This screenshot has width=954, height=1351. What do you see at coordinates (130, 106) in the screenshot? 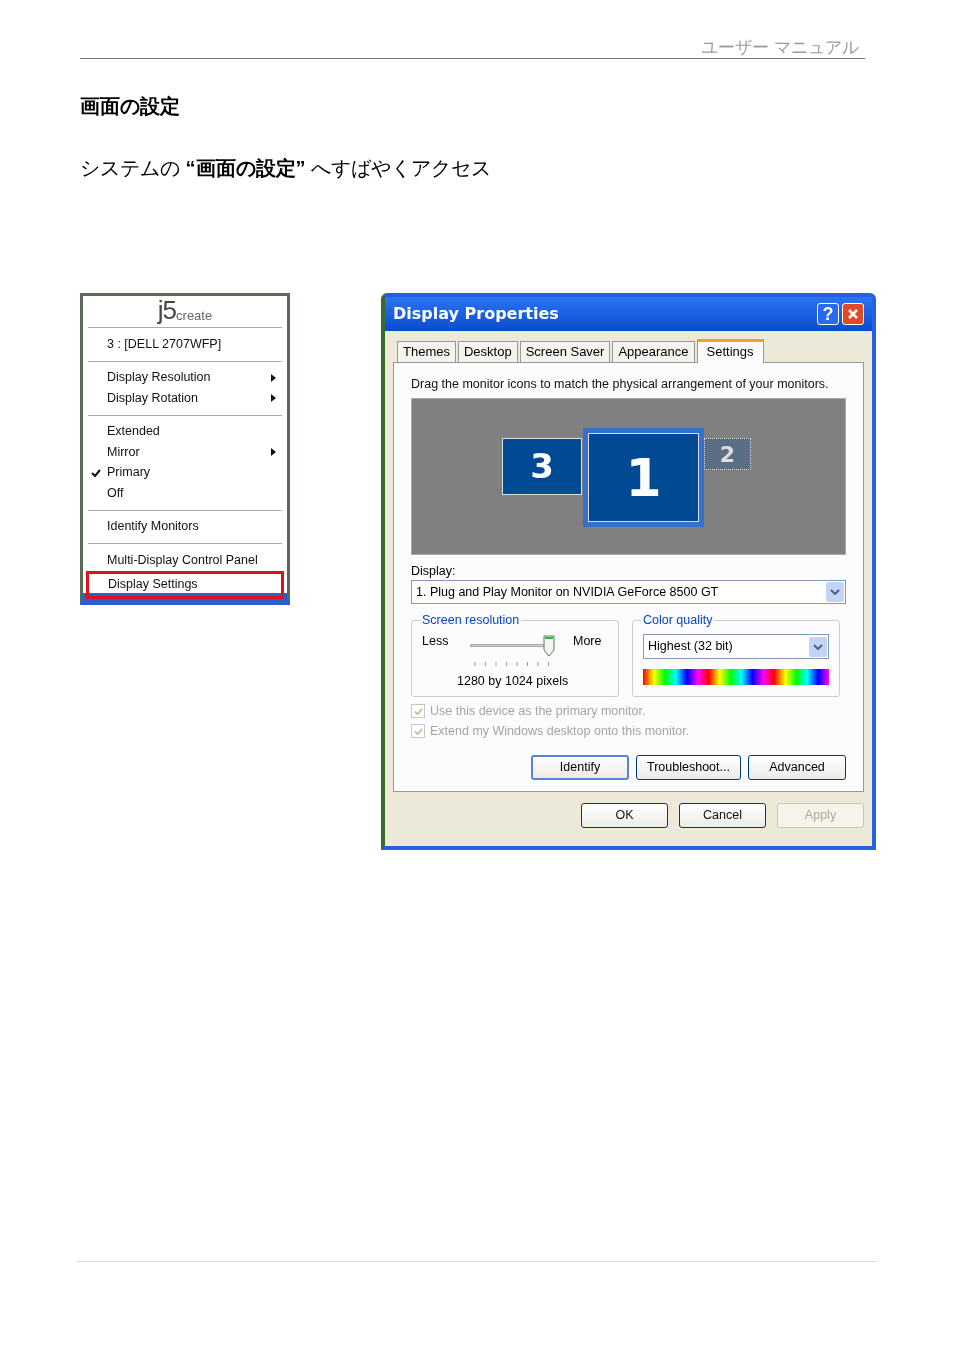
I see `section-heading: 画面の設定` at bounding box center [130, 106].